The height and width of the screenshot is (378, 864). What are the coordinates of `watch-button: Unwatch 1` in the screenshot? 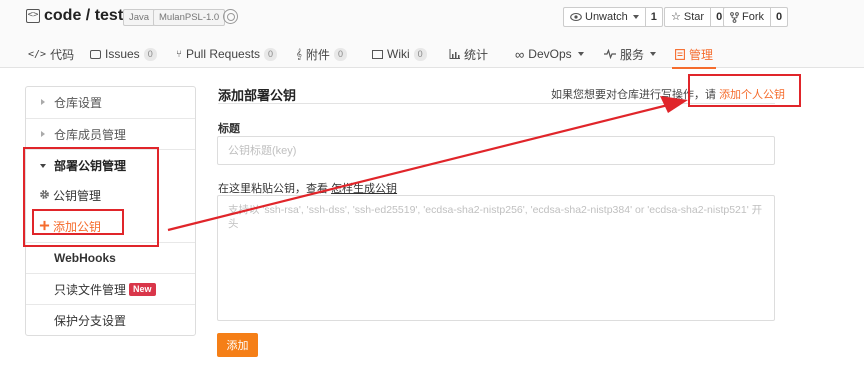 It's located at (613, 17).